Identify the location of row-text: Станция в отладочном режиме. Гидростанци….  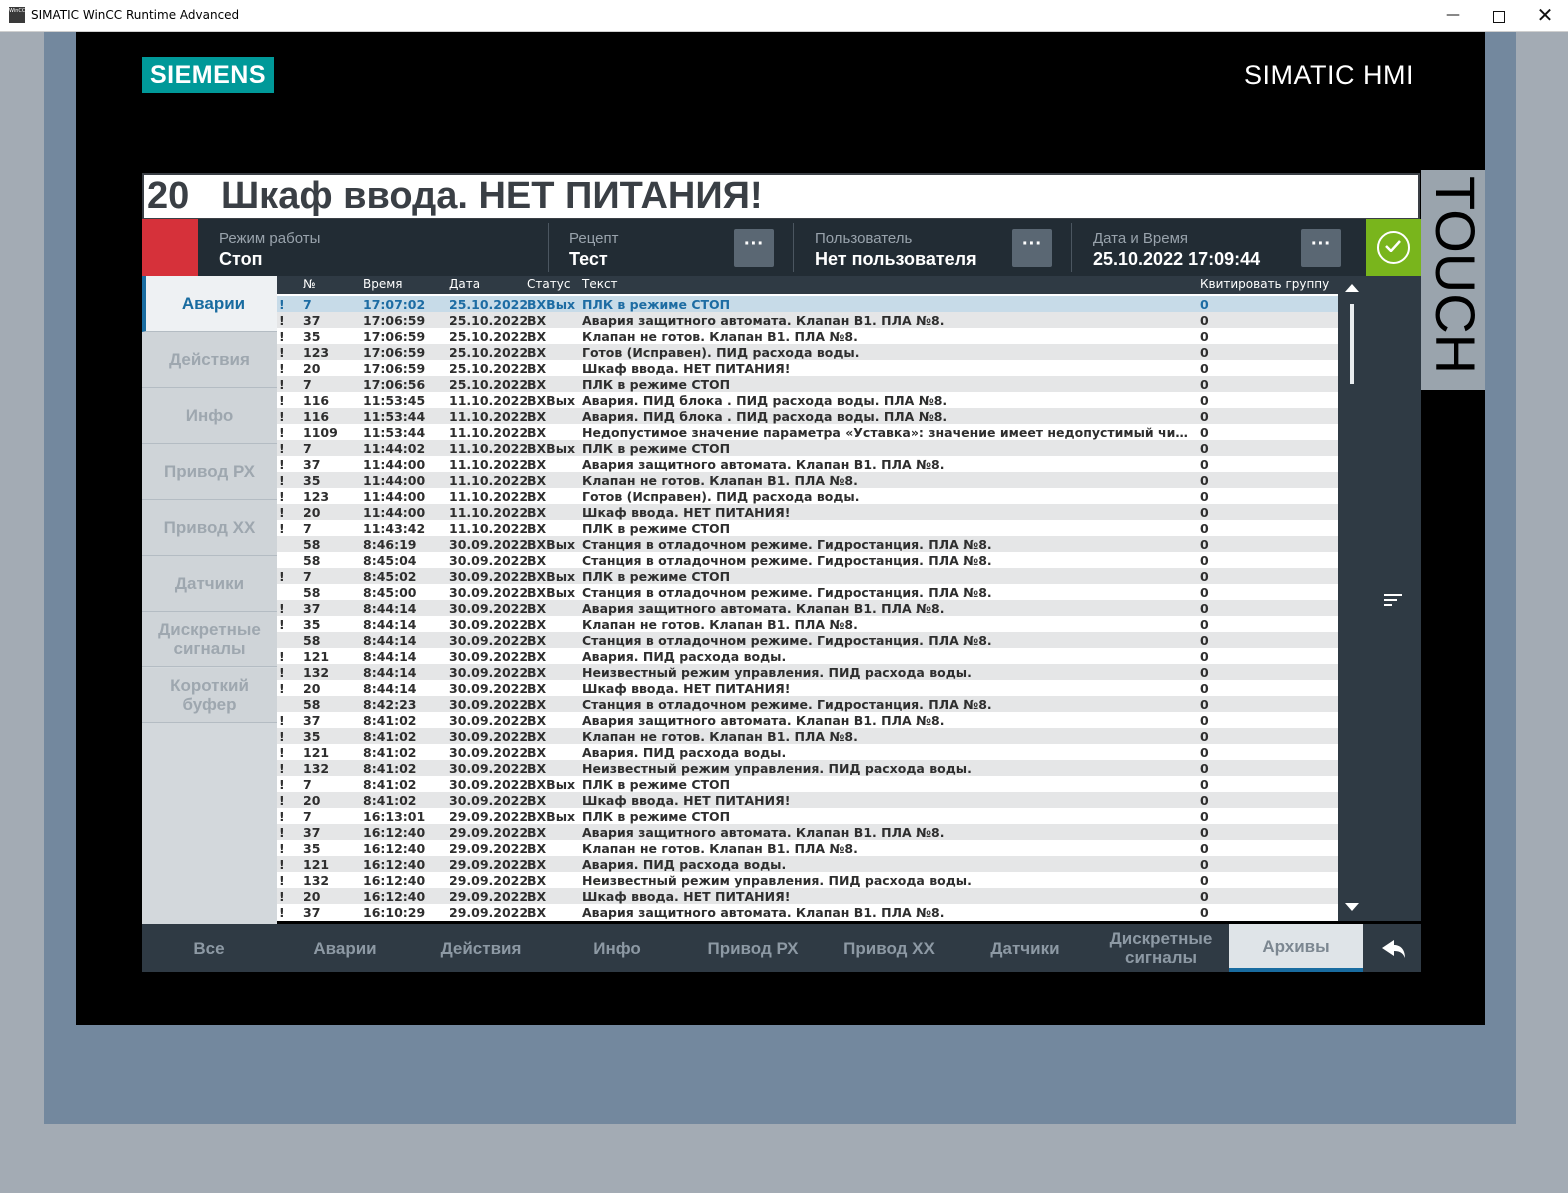
(787, 592).